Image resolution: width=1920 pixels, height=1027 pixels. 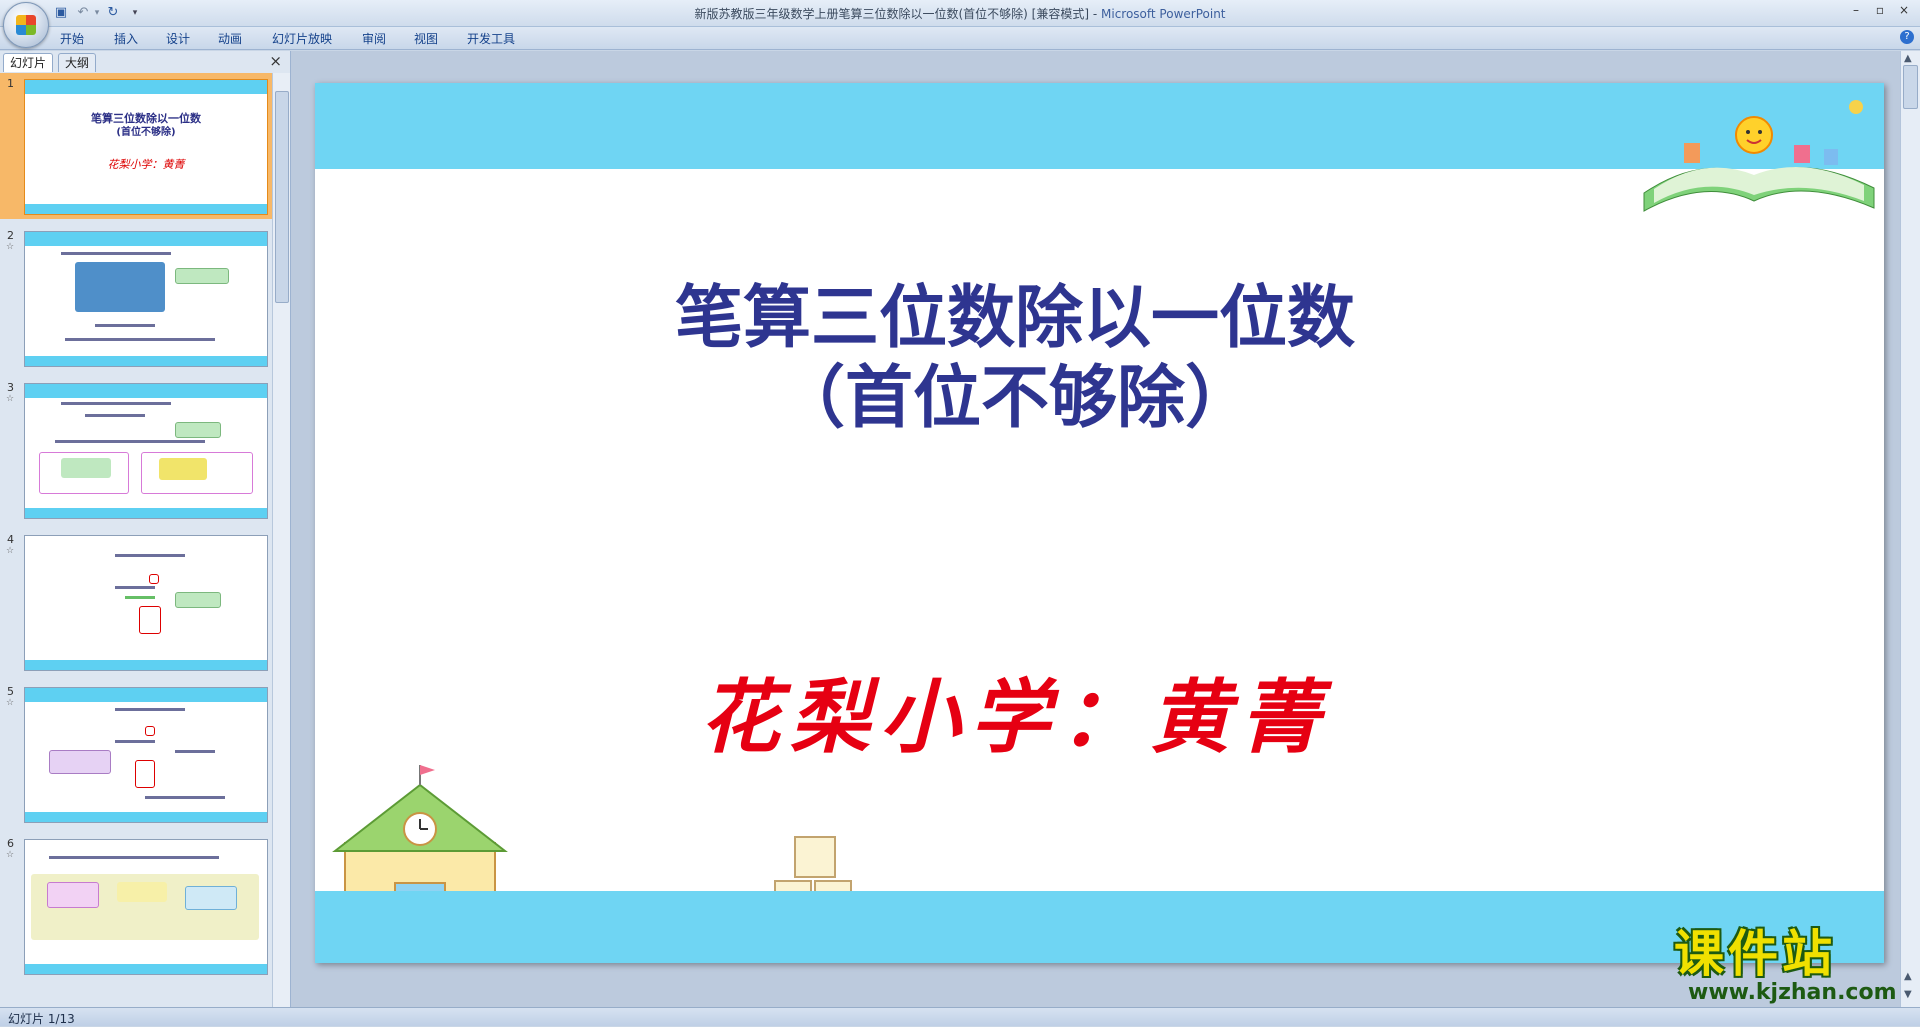 I want to click on watermark-logo: 课件站 www.kjzhan.com, so click(x=1788, y=966).